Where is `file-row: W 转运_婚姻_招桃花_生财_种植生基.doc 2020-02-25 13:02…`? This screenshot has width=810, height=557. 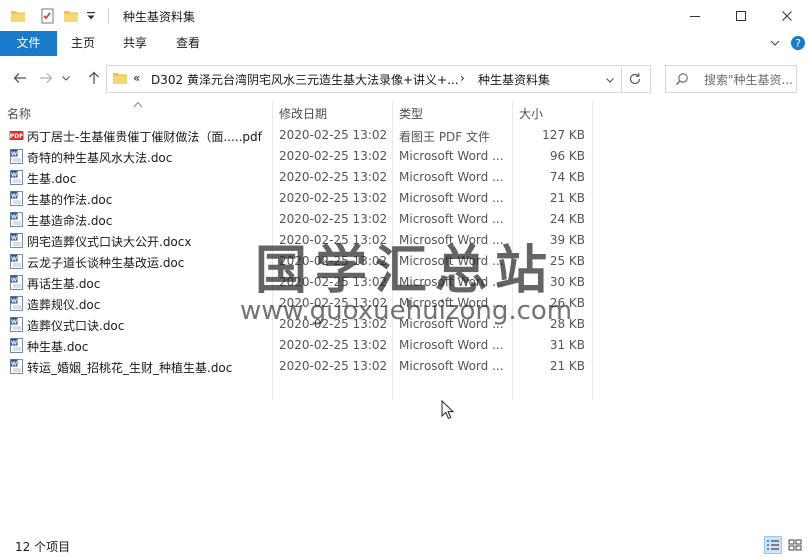 file-row: W 转运_婚姻_招桃花_生财_种植生基.doc 2020-02-25 13:02… is located at coordinates (300, 366).